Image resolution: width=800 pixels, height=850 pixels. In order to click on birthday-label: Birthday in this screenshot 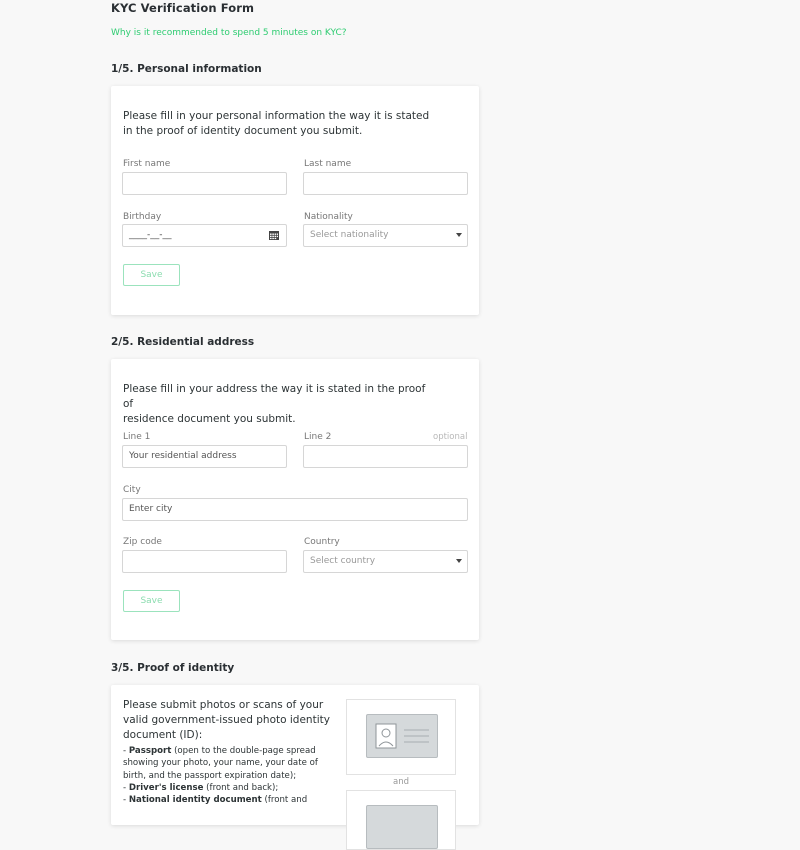, I will do `click(142, 217)`.